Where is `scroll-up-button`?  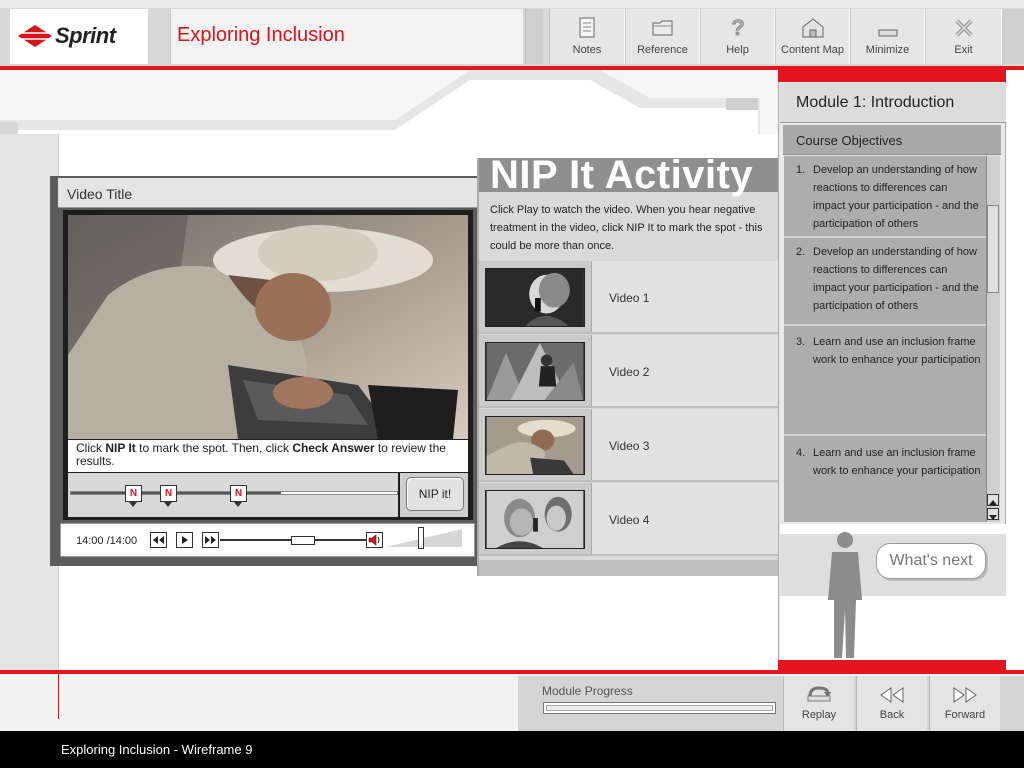
scroll-up-button is located at coordinates (993, 500).